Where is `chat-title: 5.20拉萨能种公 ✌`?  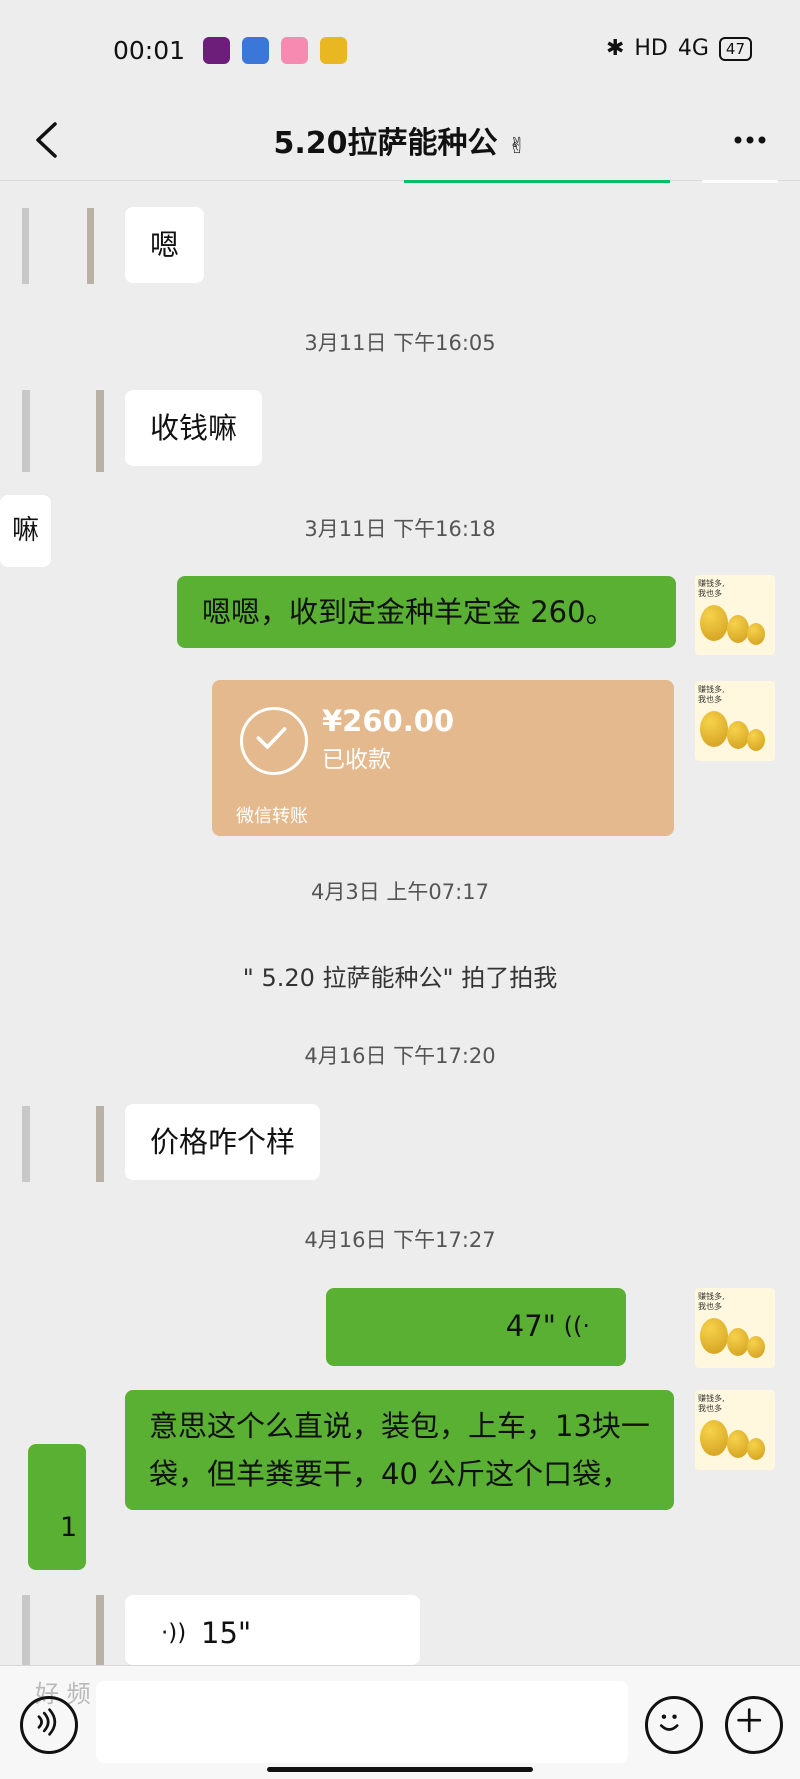
chat-title: 5.20拉萨能种公 ✌ is located at coordinates (400, 140).